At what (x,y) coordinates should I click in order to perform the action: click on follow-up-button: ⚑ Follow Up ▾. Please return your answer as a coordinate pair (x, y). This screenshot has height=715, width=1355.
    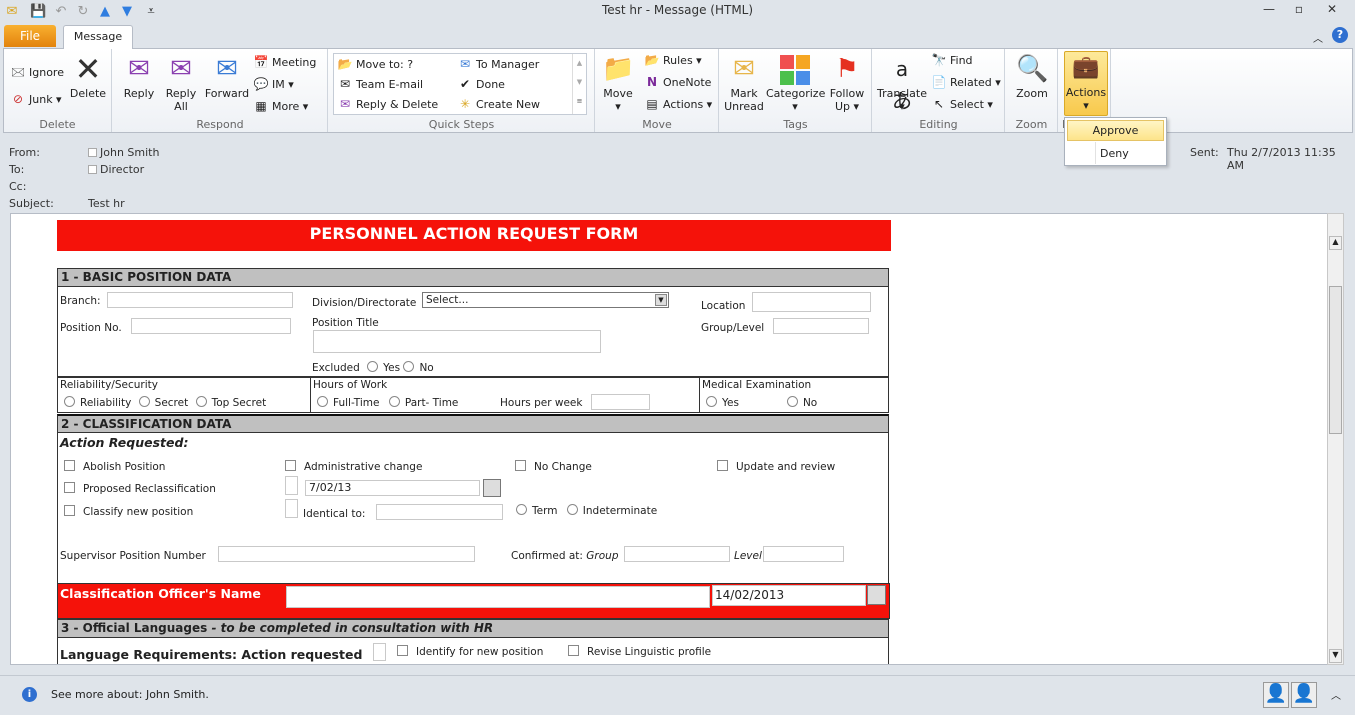
    Looking at the image, I should click on (847, 83).